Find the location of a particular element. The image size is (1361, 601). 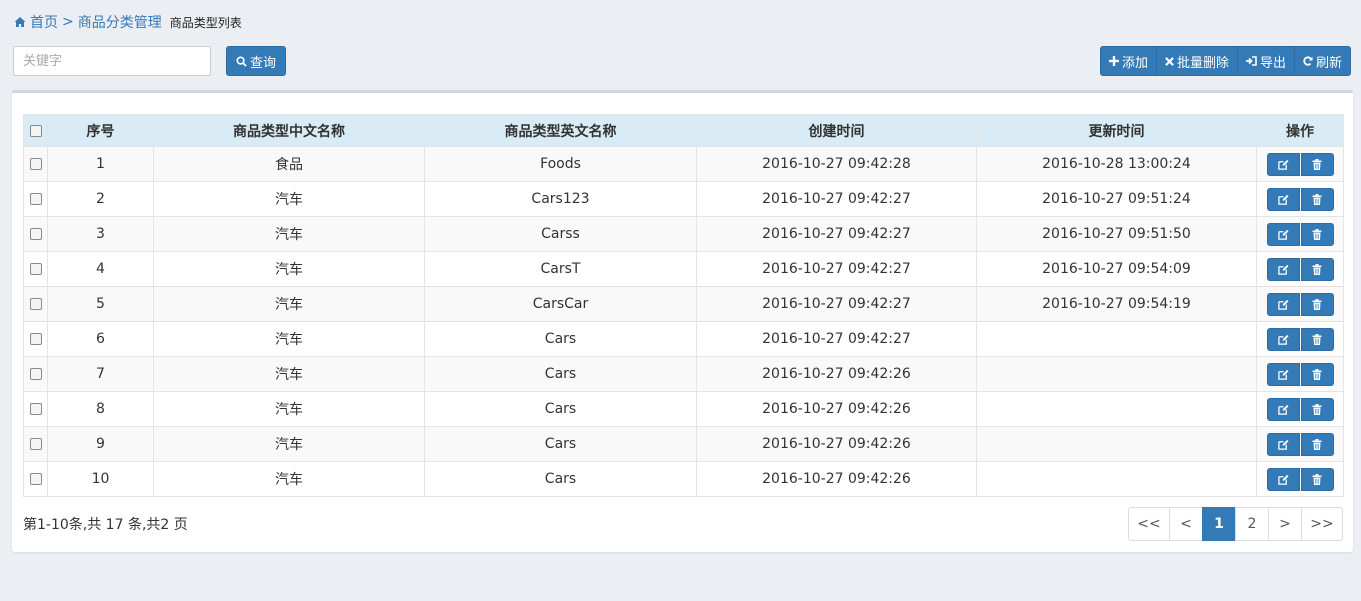

column-header-index: 序号 is located at coordinates (100, 130).